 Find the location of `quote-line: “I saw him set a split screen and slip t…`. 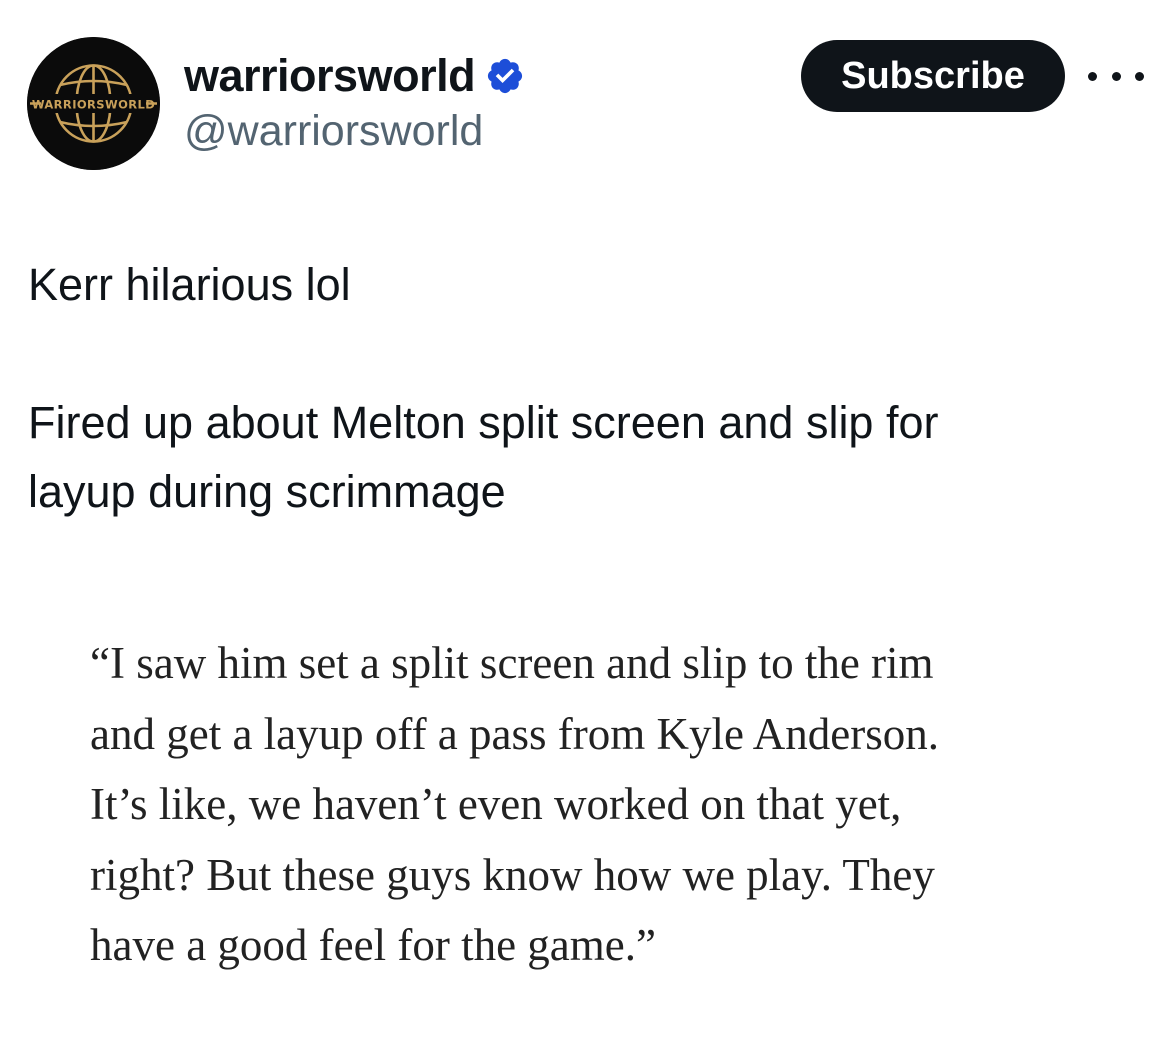

quote-line: “I saw him set a split screen and slip t… is located at coordinates (512, 663).